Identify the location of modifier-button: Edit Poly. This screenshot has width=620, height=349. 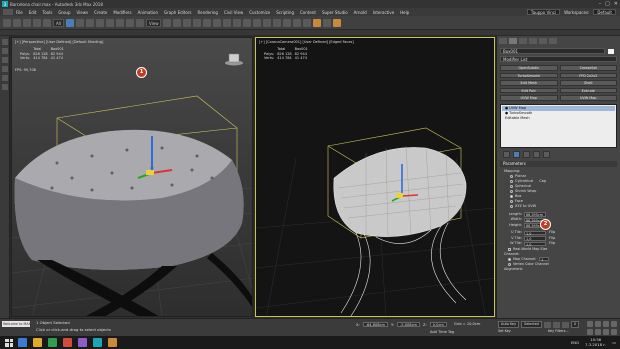
(529, 90).